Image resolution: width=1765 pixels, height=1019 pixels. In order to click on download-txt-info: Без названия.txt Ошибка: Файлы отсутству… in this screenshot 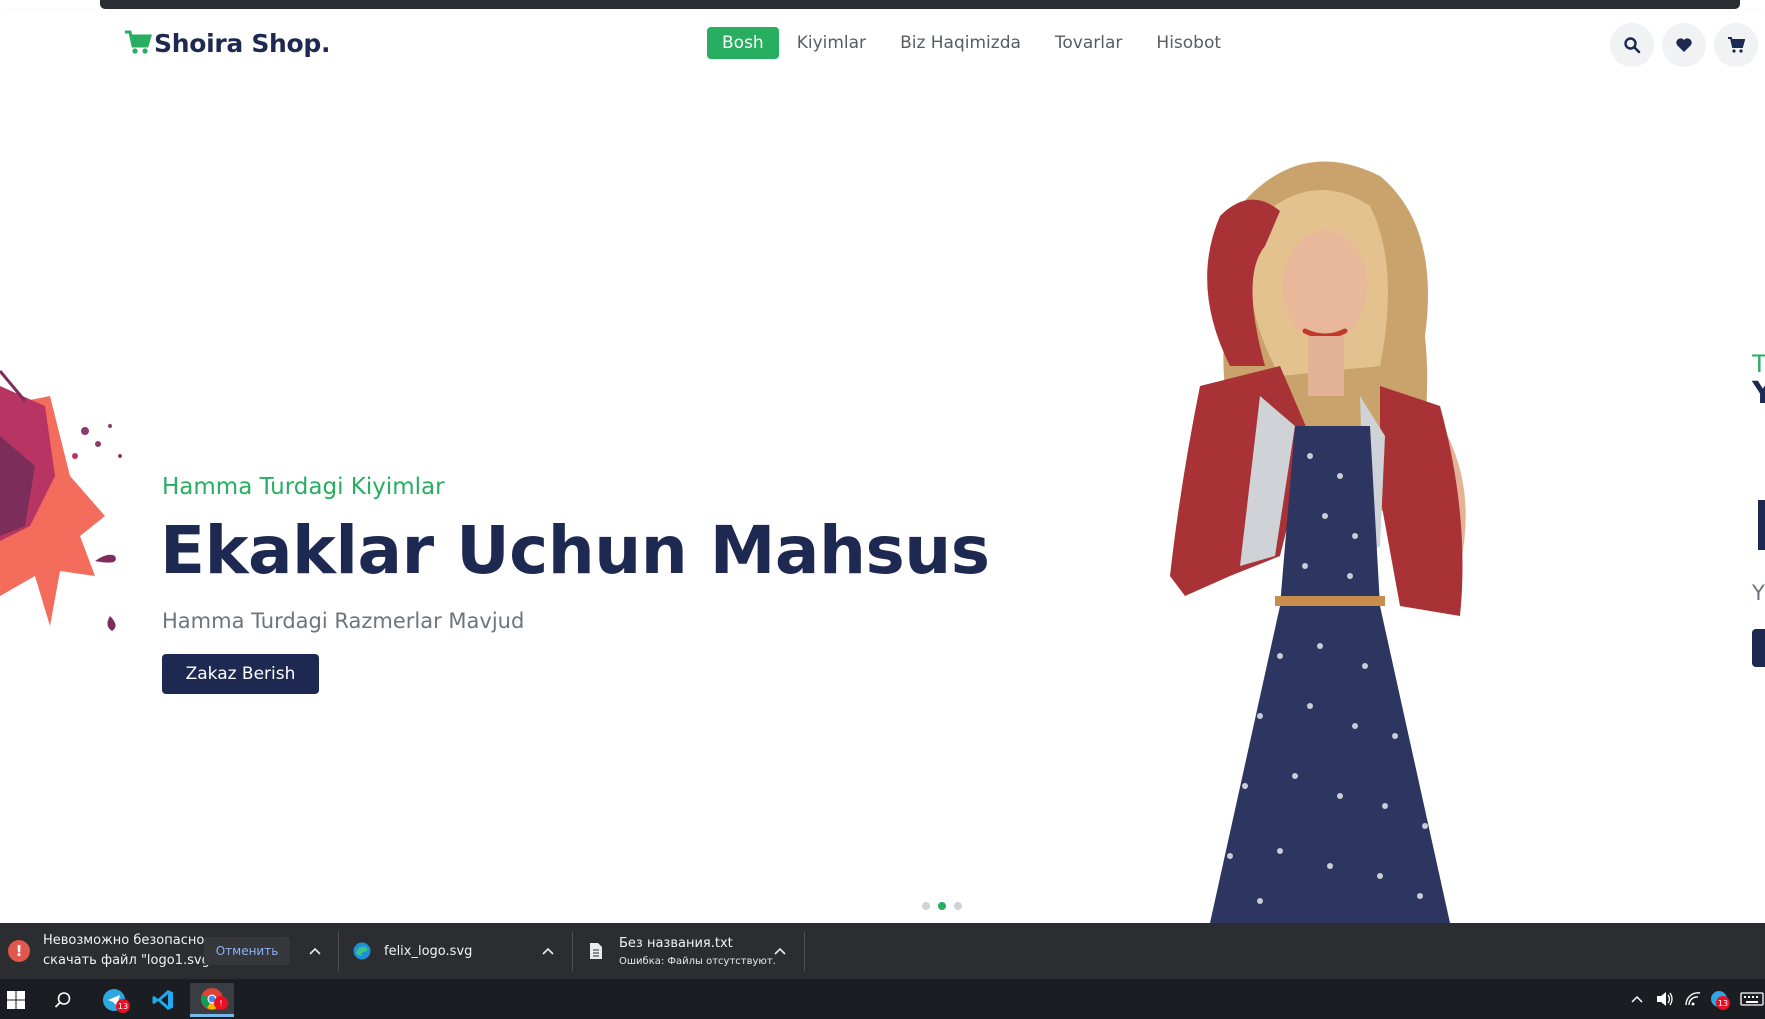, I will do `click(697, 951)`.